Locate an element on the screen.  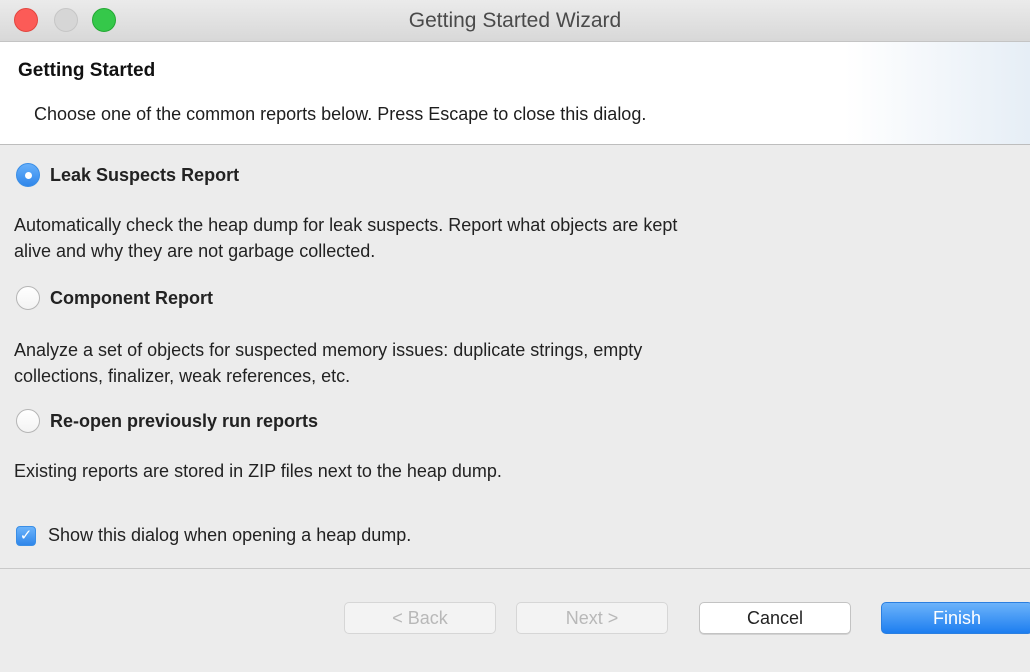
leak-suspects-radio is located at coordinates (28, 175).